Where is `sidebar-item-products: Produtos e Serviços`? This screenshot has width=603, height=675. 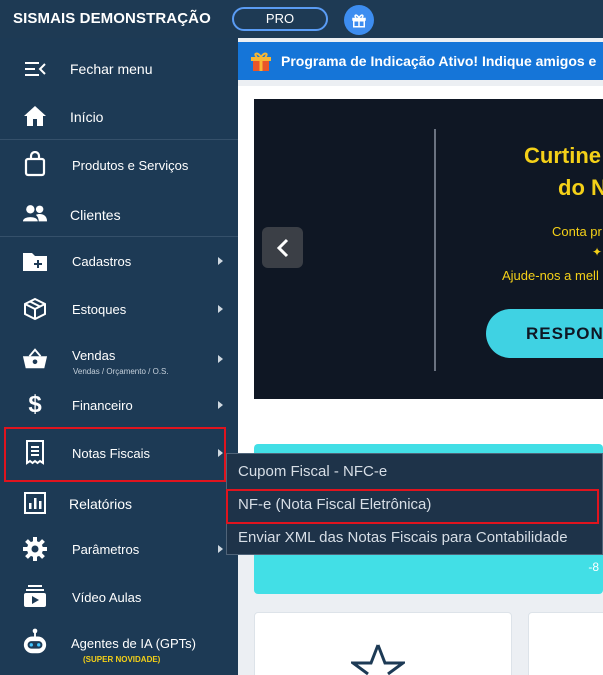 sidebar-item-products: Produtos e Serviços is located at coordinates (119, 165).